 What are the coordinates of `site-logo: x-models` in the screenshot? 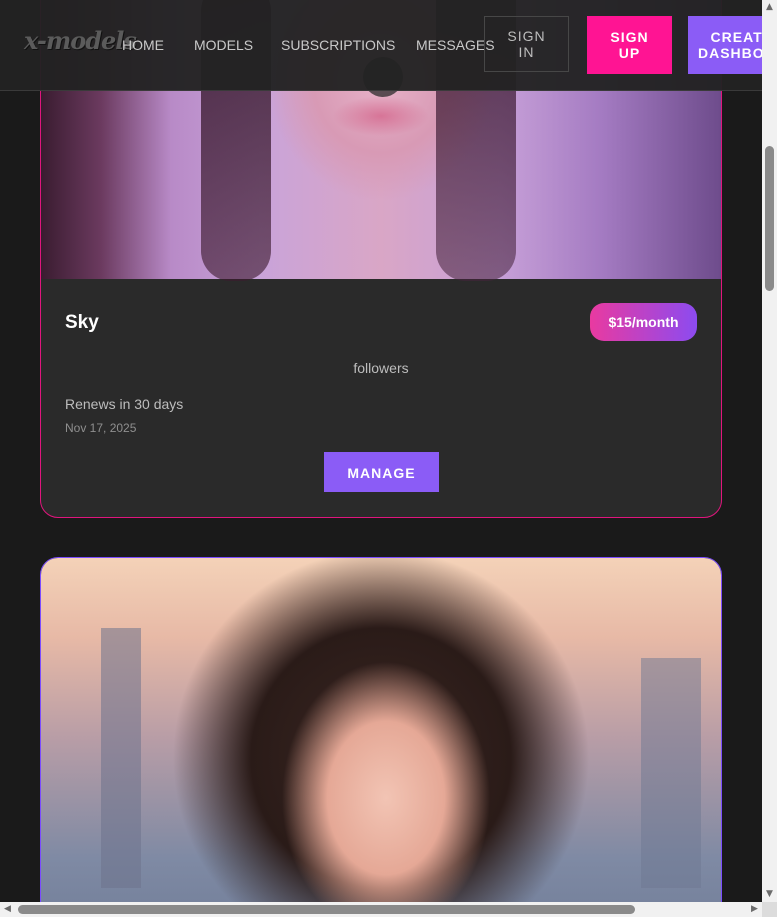 It's located at (80, 40).